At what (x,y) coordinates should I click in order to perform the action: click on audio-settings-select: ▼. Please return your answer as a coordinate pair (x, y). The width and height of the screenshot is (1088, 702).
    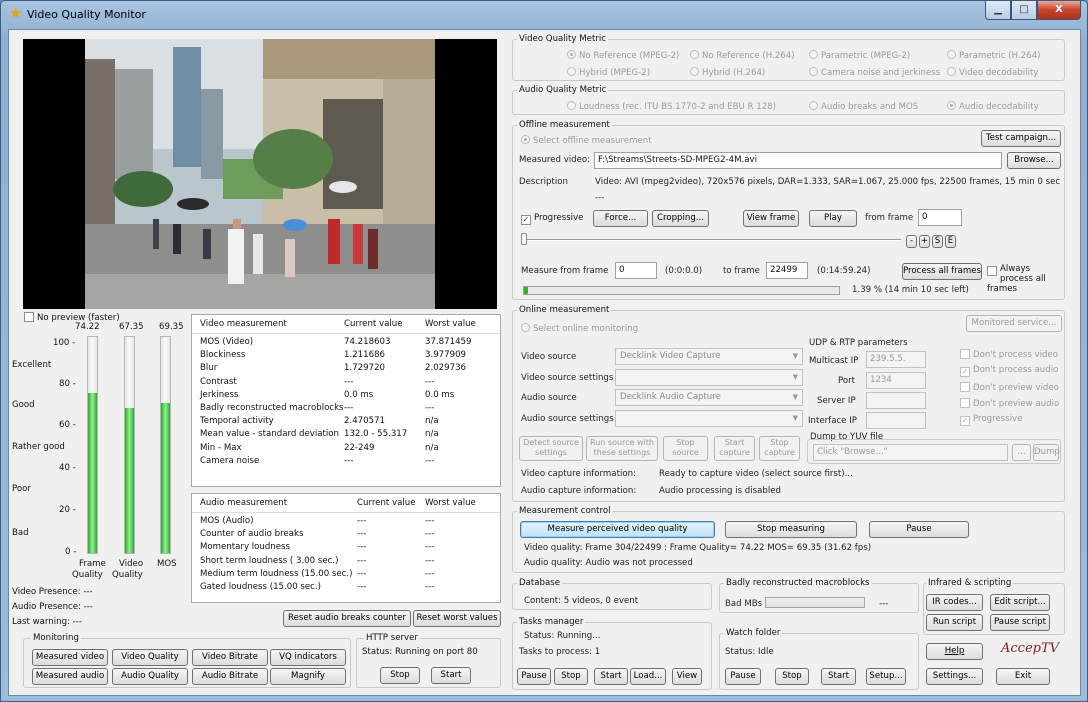
    Looking at the image, I should click on (709, 418).